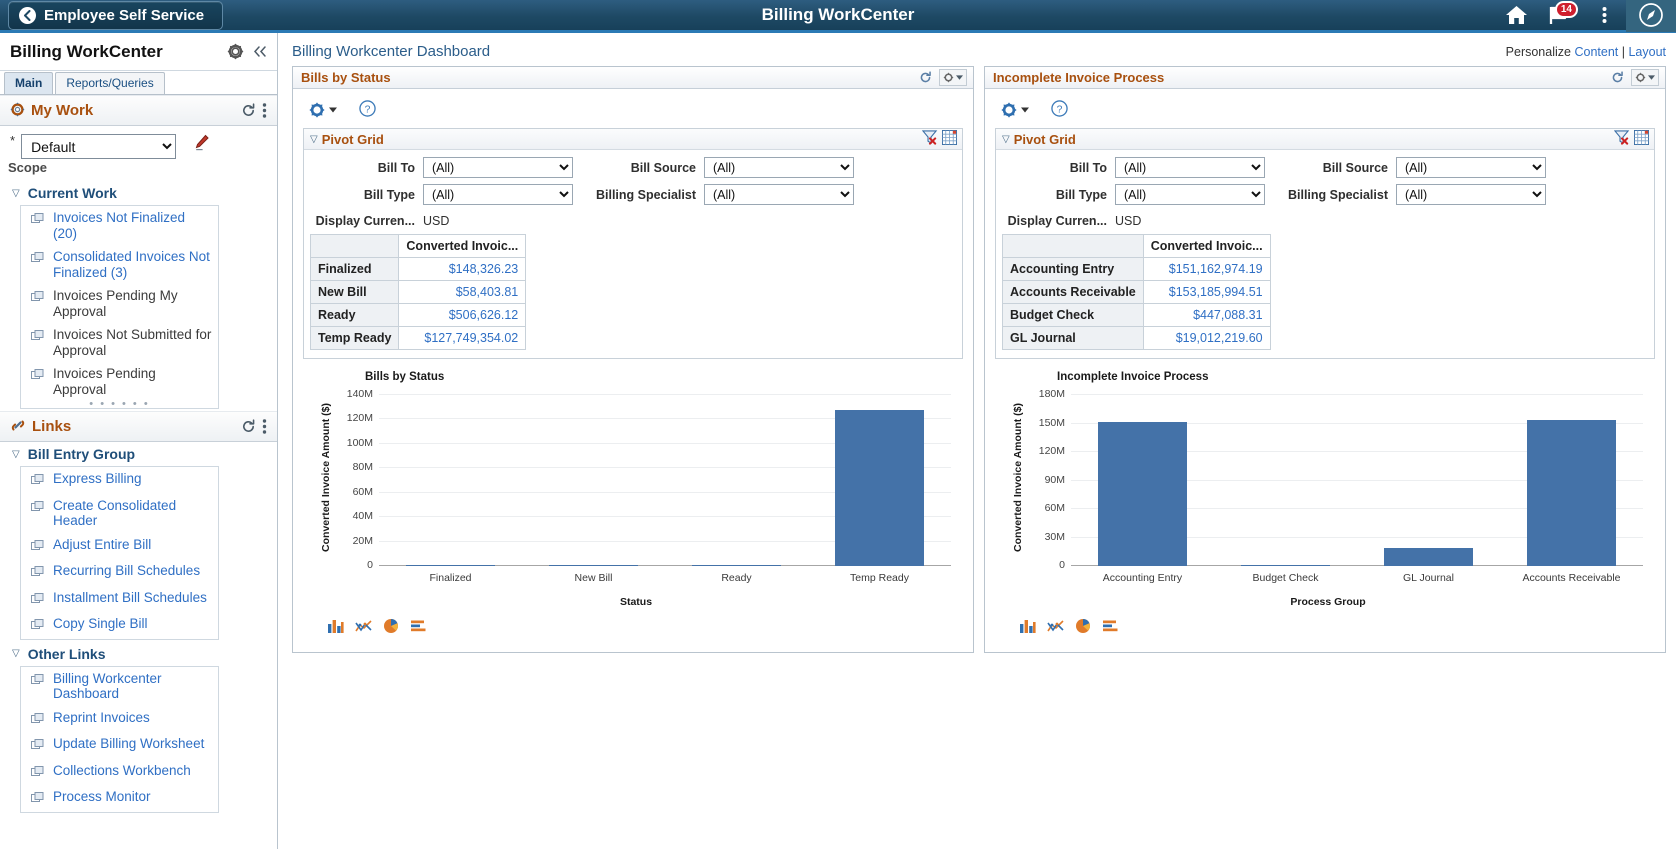 The image size is (1676, 849). I want to click on list-item: Express Billing, so click(119, 480).